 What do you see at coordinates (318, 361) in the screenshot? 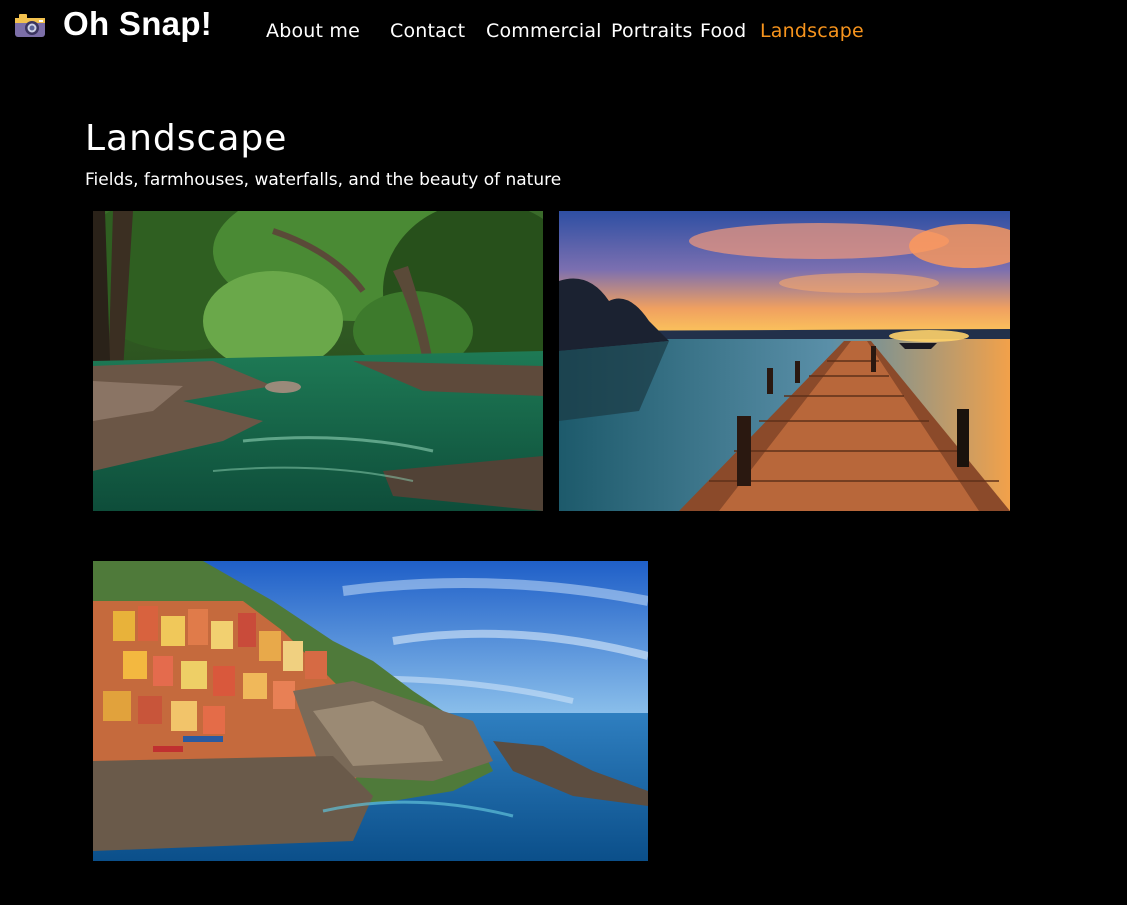
I see `river-forest-photo` at bounding box center [318, 361].